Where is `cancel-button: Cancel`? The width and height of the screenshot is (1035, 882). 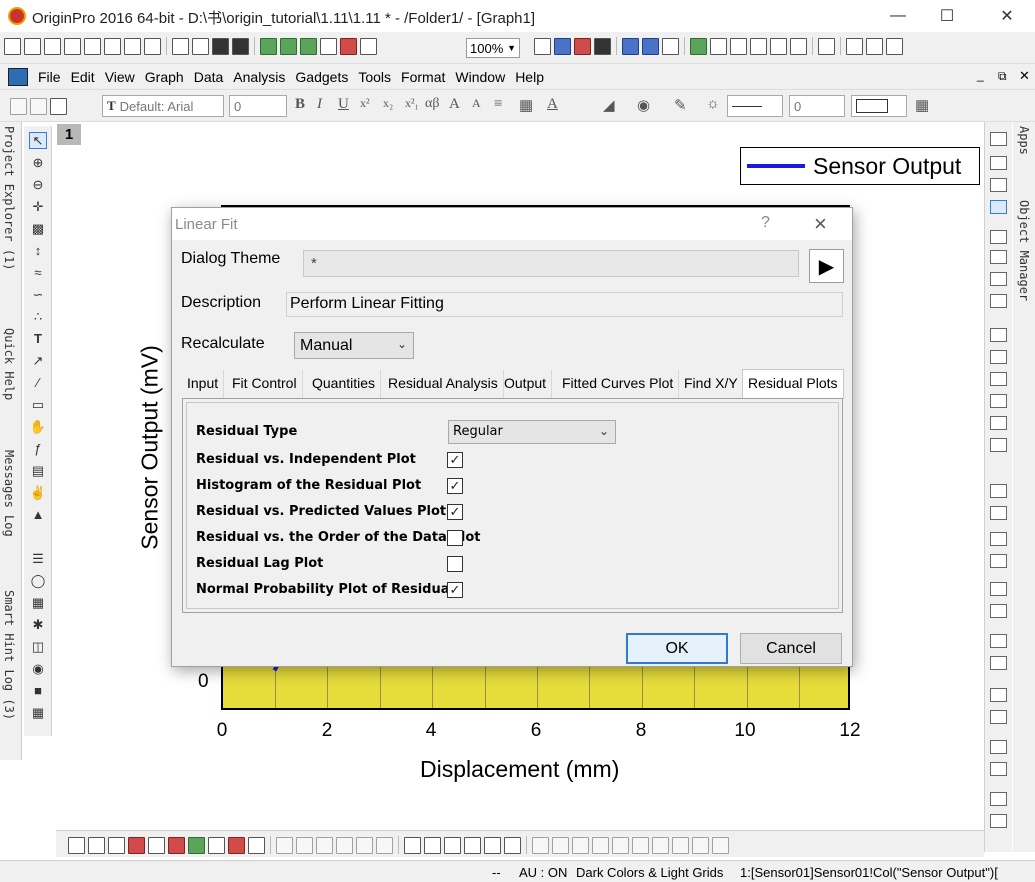 cancel-button: Cancel is located at coordinates (791, 648).